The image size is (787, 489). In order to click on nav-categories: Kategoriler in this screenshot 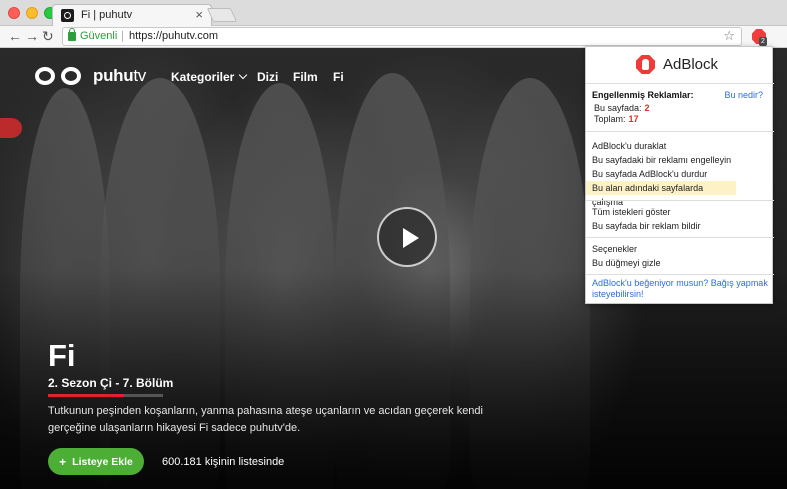, I will do `click(209, 77)`.